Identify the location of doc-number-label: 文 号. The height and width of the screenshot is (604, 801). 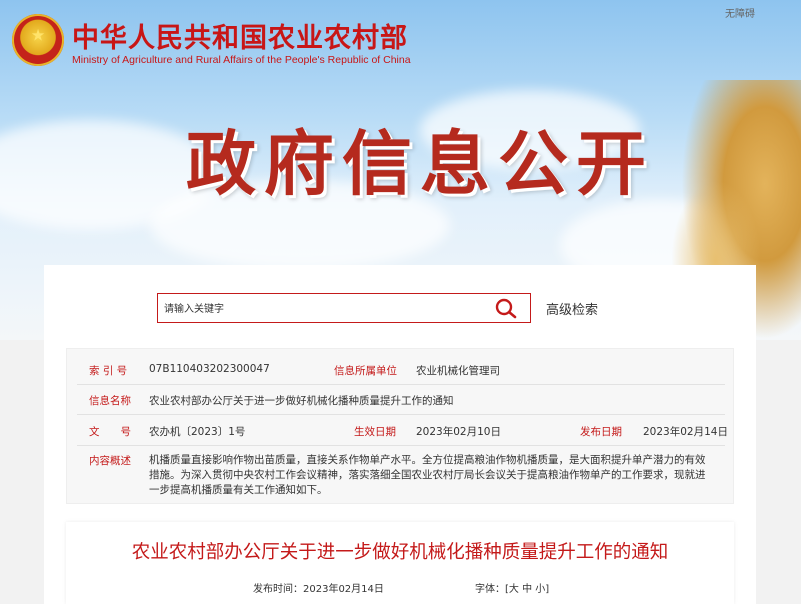
(110, 432).